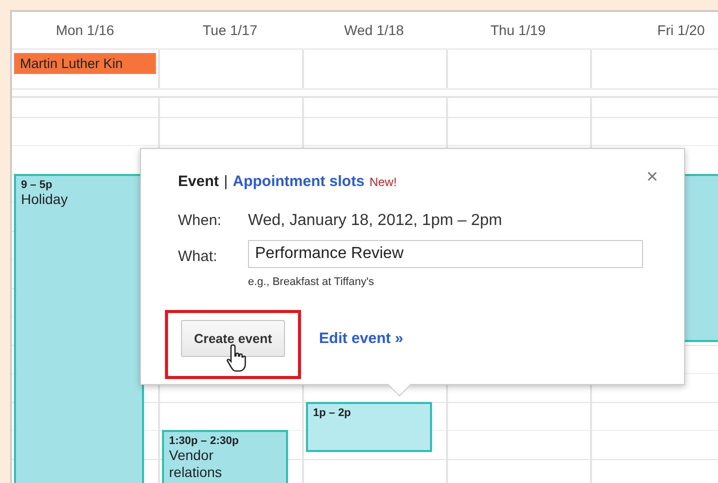 The width and height of the screenshot is (718, 483). What do you see at coordinates (652, 177) in the screenshot?
I see `close-button: ×` at bounding box center [652, 177].